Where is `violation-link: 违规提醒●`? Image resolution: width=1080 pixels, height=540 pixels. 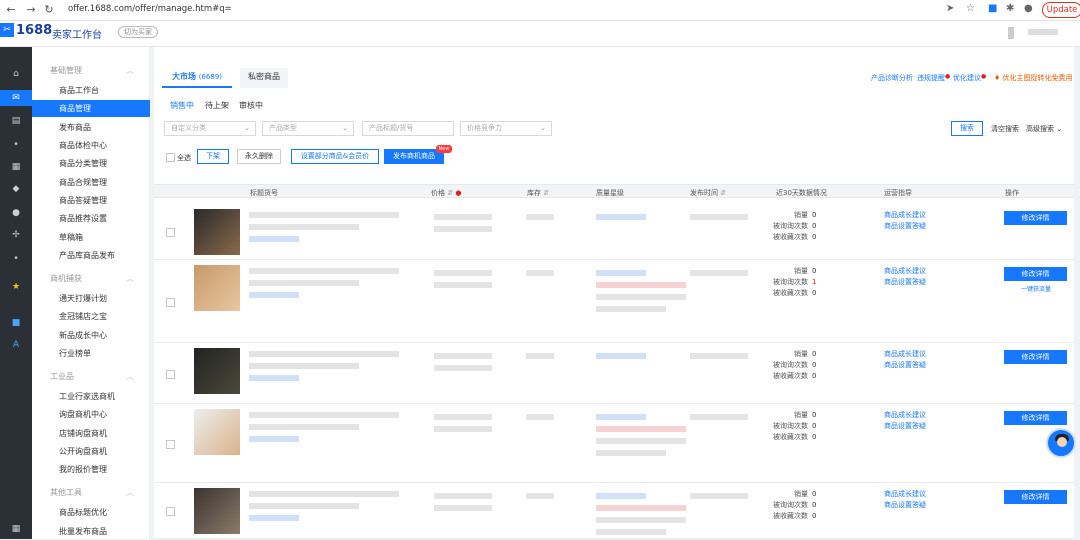 violation-link: 违规提醒● is located at coordinates (933, 78).